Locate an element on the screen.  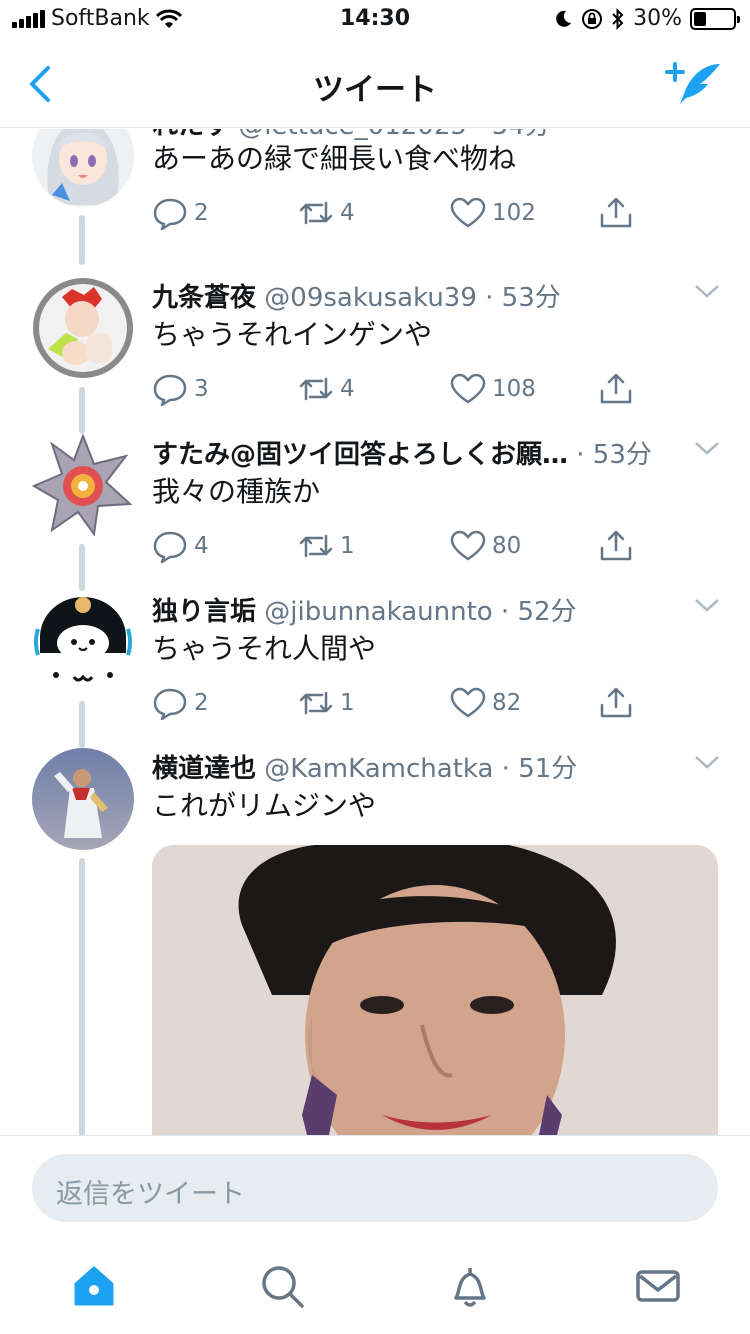
battery-icon is located at coordinates (715, 18).